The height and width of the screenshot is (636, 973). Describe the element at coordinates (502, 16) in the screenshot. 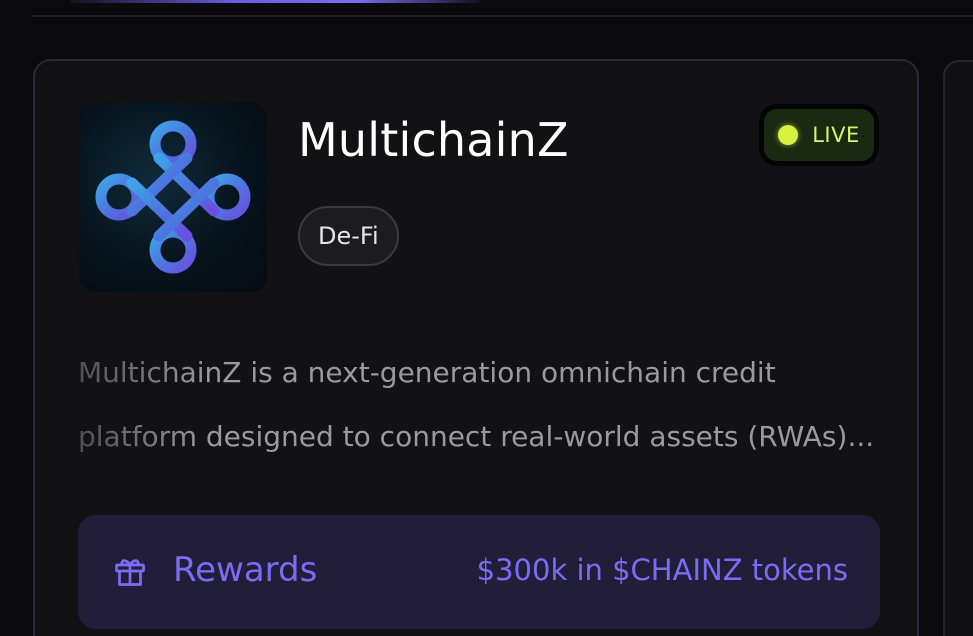

I see `top-divider` at that location.